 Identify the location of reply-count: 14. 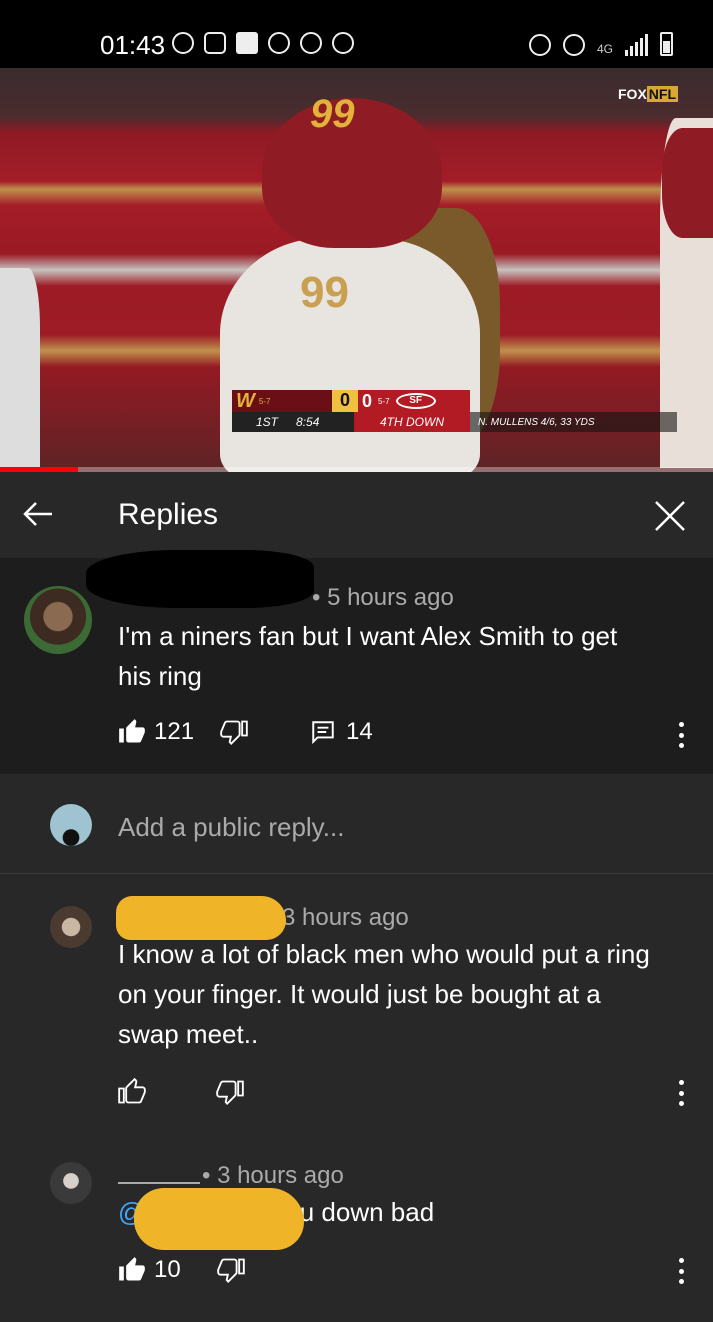
(359, 731).